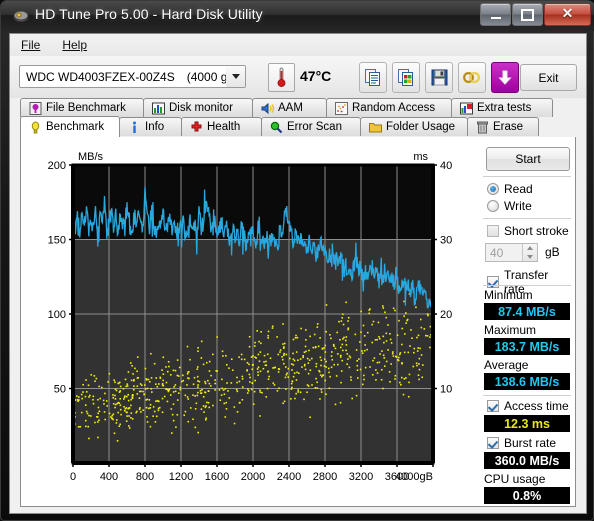 This screenshot has height=521, width=594. What do you see at coordinates (276, 127) in the screenshot?
I see `error-scan-icon` at bounding box center [276, 127].